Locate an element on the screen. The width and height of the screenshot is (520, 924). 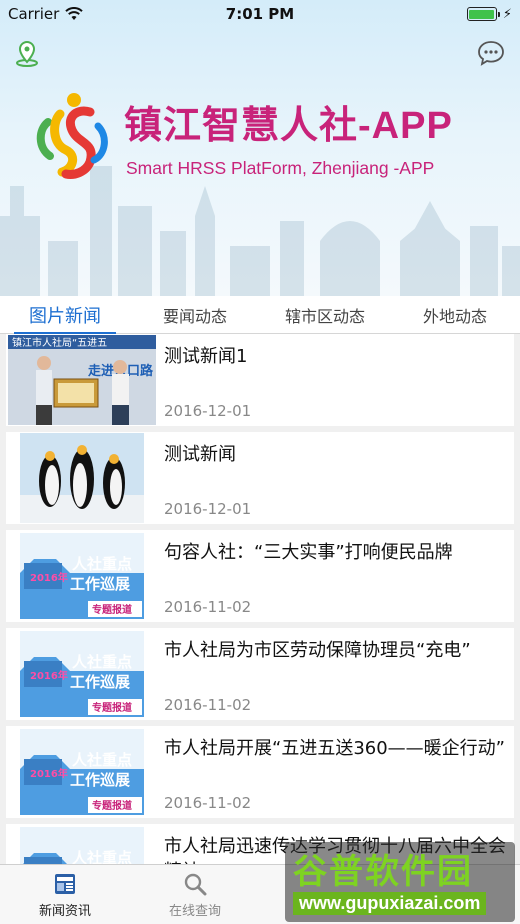
tabbar-label: 在线查询 is located at coordinates (194, 911).